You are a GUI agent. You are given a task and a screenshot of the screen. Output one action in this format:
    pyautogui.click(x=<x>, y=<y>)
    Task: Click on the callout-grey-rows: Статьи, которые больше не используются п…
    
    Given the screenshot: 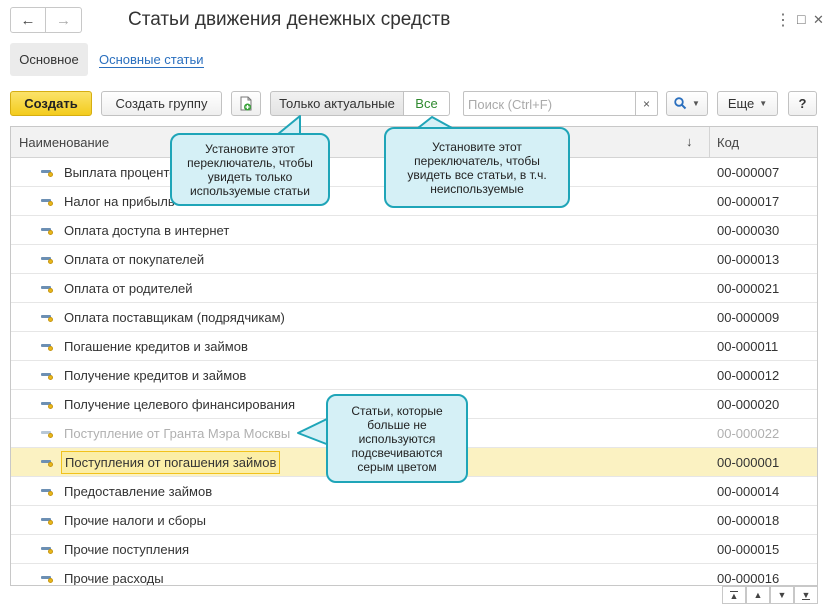 What is the action you would take?
    pyautogui.click(x=397, y=438)
    